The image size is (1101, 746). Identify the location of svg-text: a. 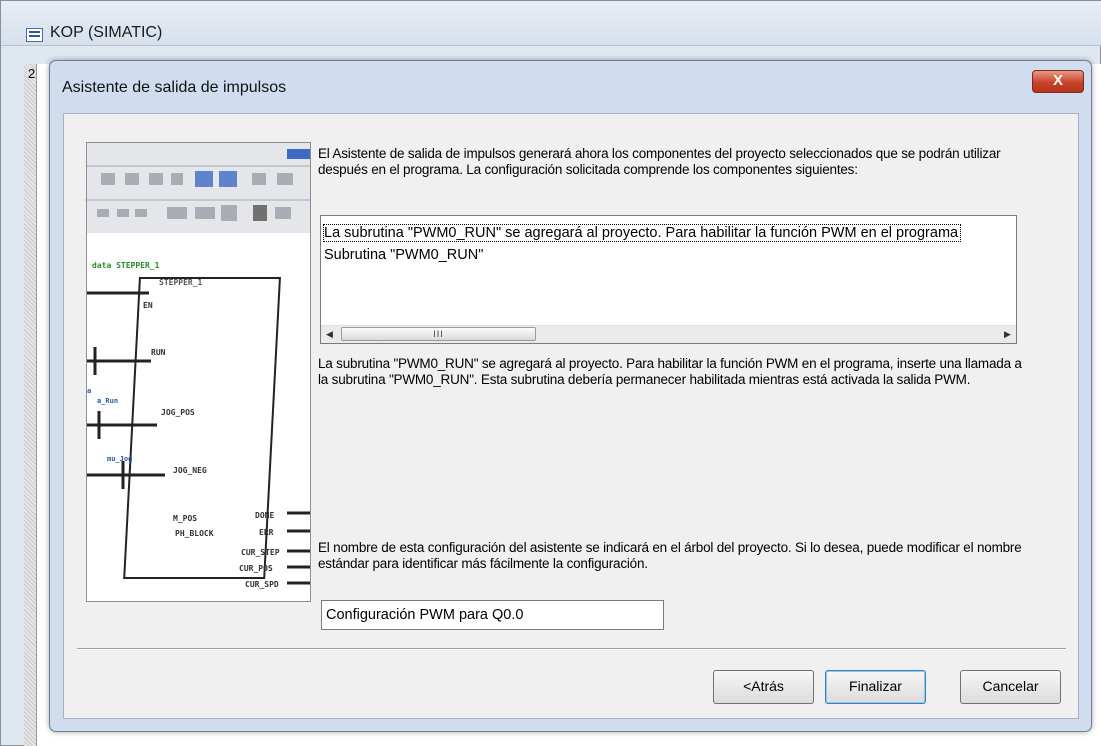
(89, 391).